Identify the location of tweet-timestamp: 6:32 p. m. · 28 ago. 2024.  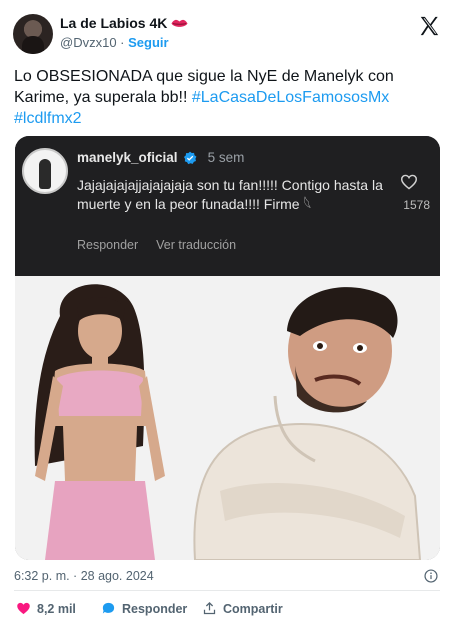
(84, 576).